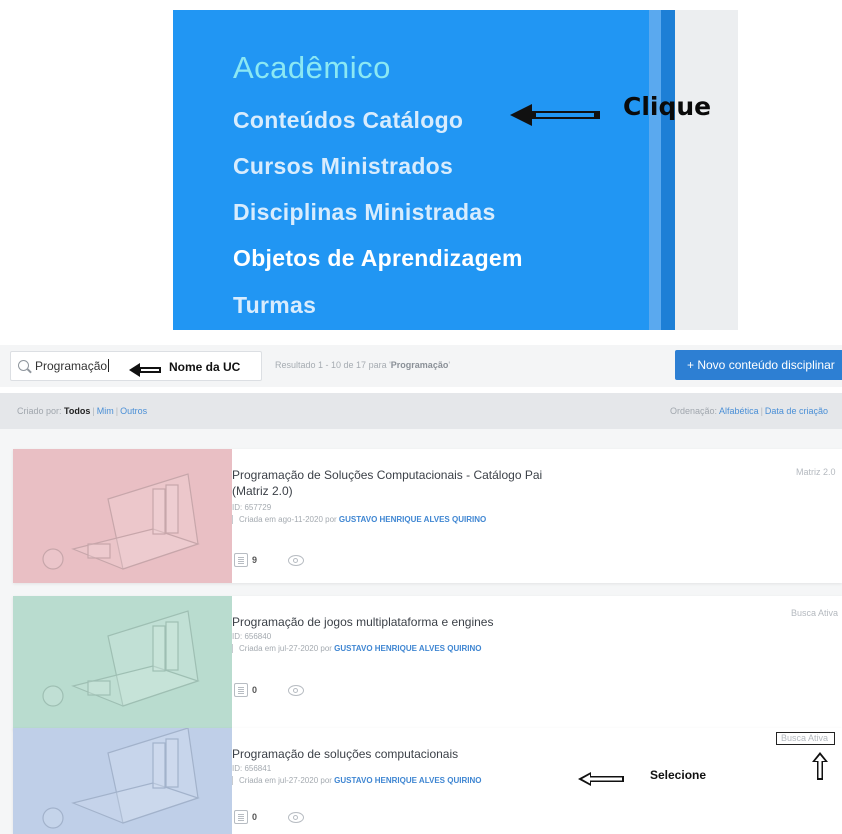 This screenshot has width=842, height=834. What do you see at coordinates (364, 212) in the screenshot?
I see `menu-item-disciplinas-ministradas: Disciplinas Ministradas` at bounding box center [364, 212].